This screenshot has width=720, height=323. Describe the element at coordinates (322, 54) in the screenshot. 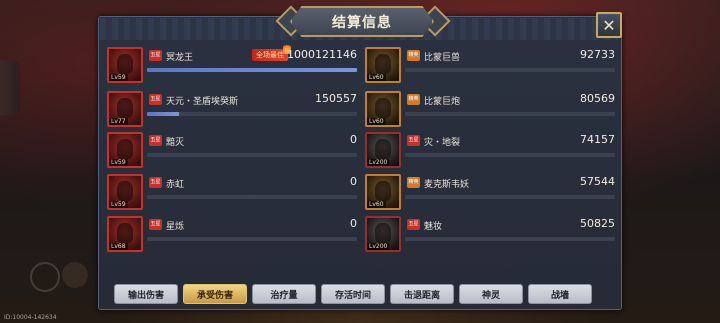

I see `stat-value: 1000121146` at that location.